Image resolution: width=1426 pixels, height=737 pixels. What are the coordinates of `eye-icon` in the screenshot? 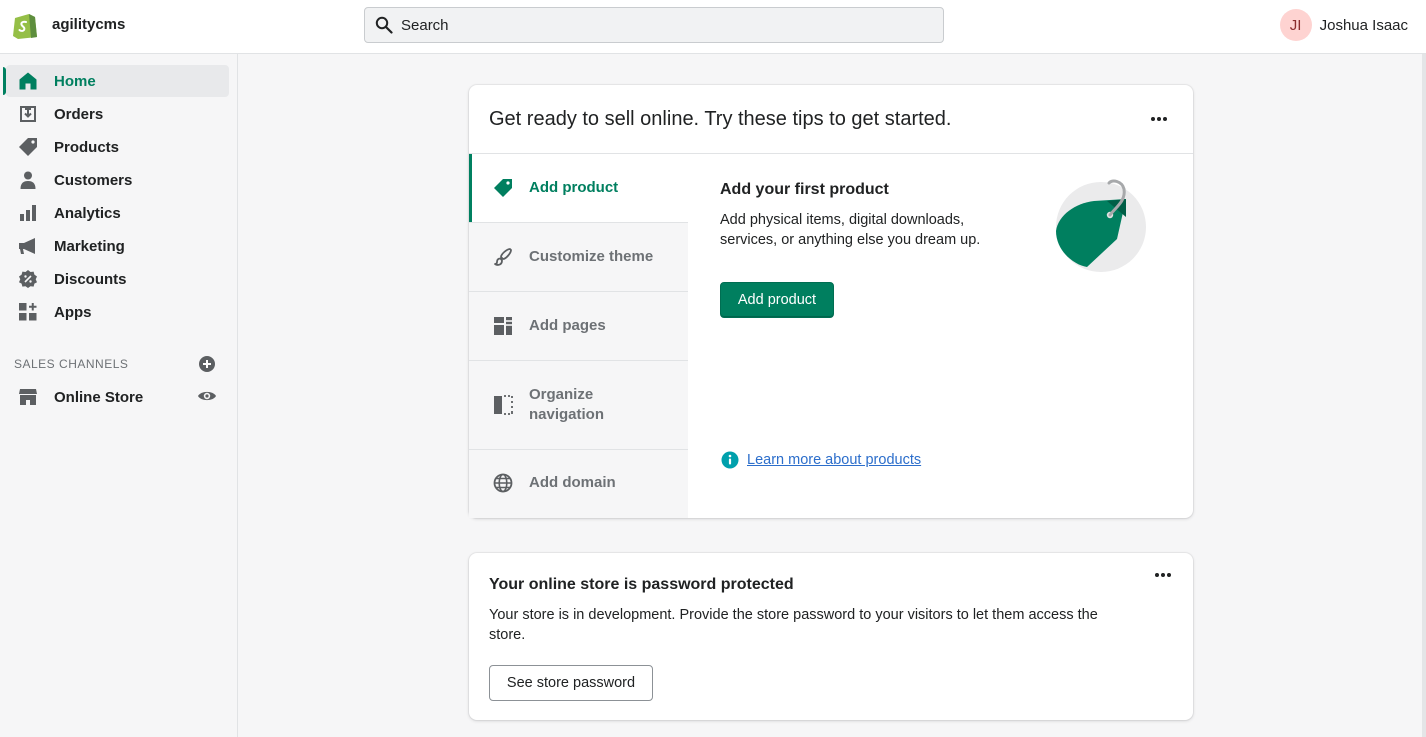 It's located at (207, 396).